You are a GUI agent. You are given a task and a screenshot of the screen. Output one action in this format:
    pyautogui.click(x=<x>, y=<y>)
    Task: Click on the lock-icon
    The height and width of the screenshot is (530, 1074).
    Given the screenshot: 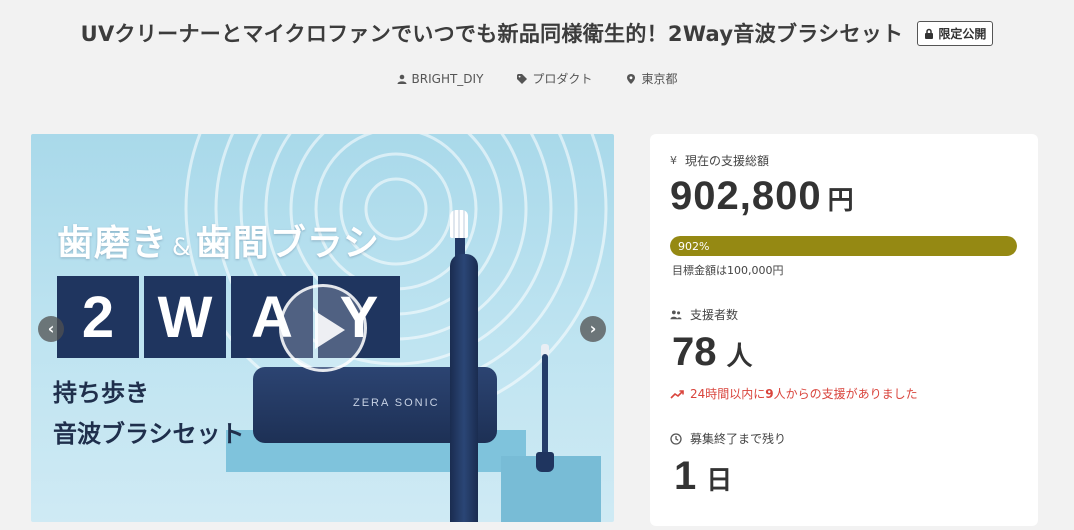 What is the action you would take?
    pyautogui.click(x=929, y=33)
    